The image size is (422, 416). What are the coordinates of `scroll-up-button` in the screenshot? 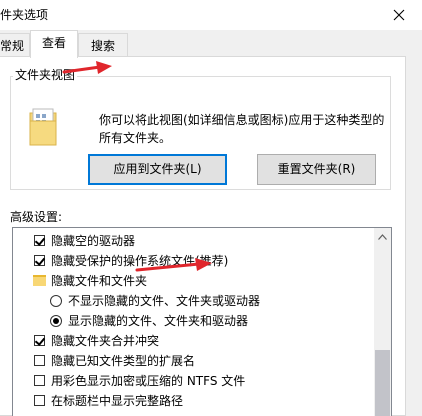 It's located at (382, 236).